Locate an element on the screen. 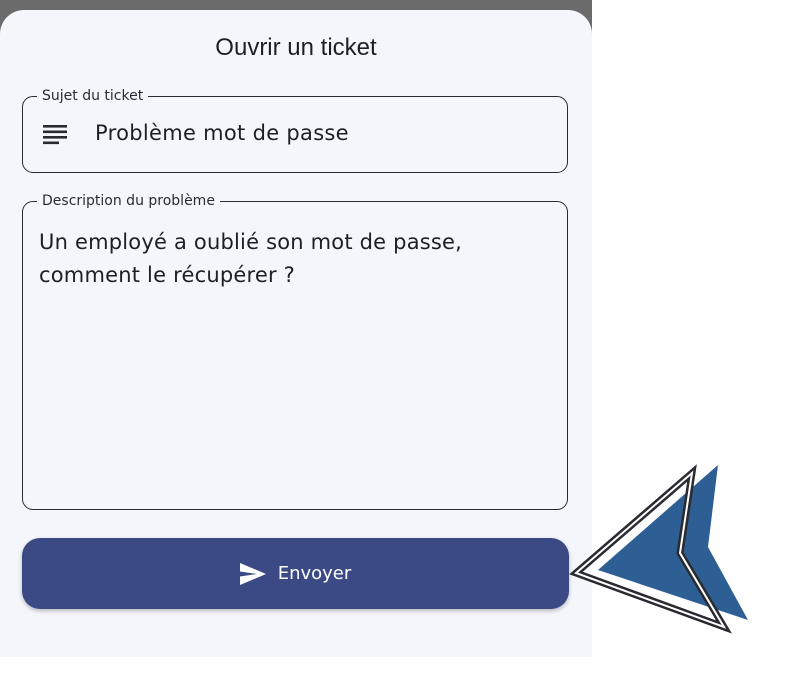 This screenshot has width=790, height=700. pointer-arrow-icon is located at coordinates (658, 549).